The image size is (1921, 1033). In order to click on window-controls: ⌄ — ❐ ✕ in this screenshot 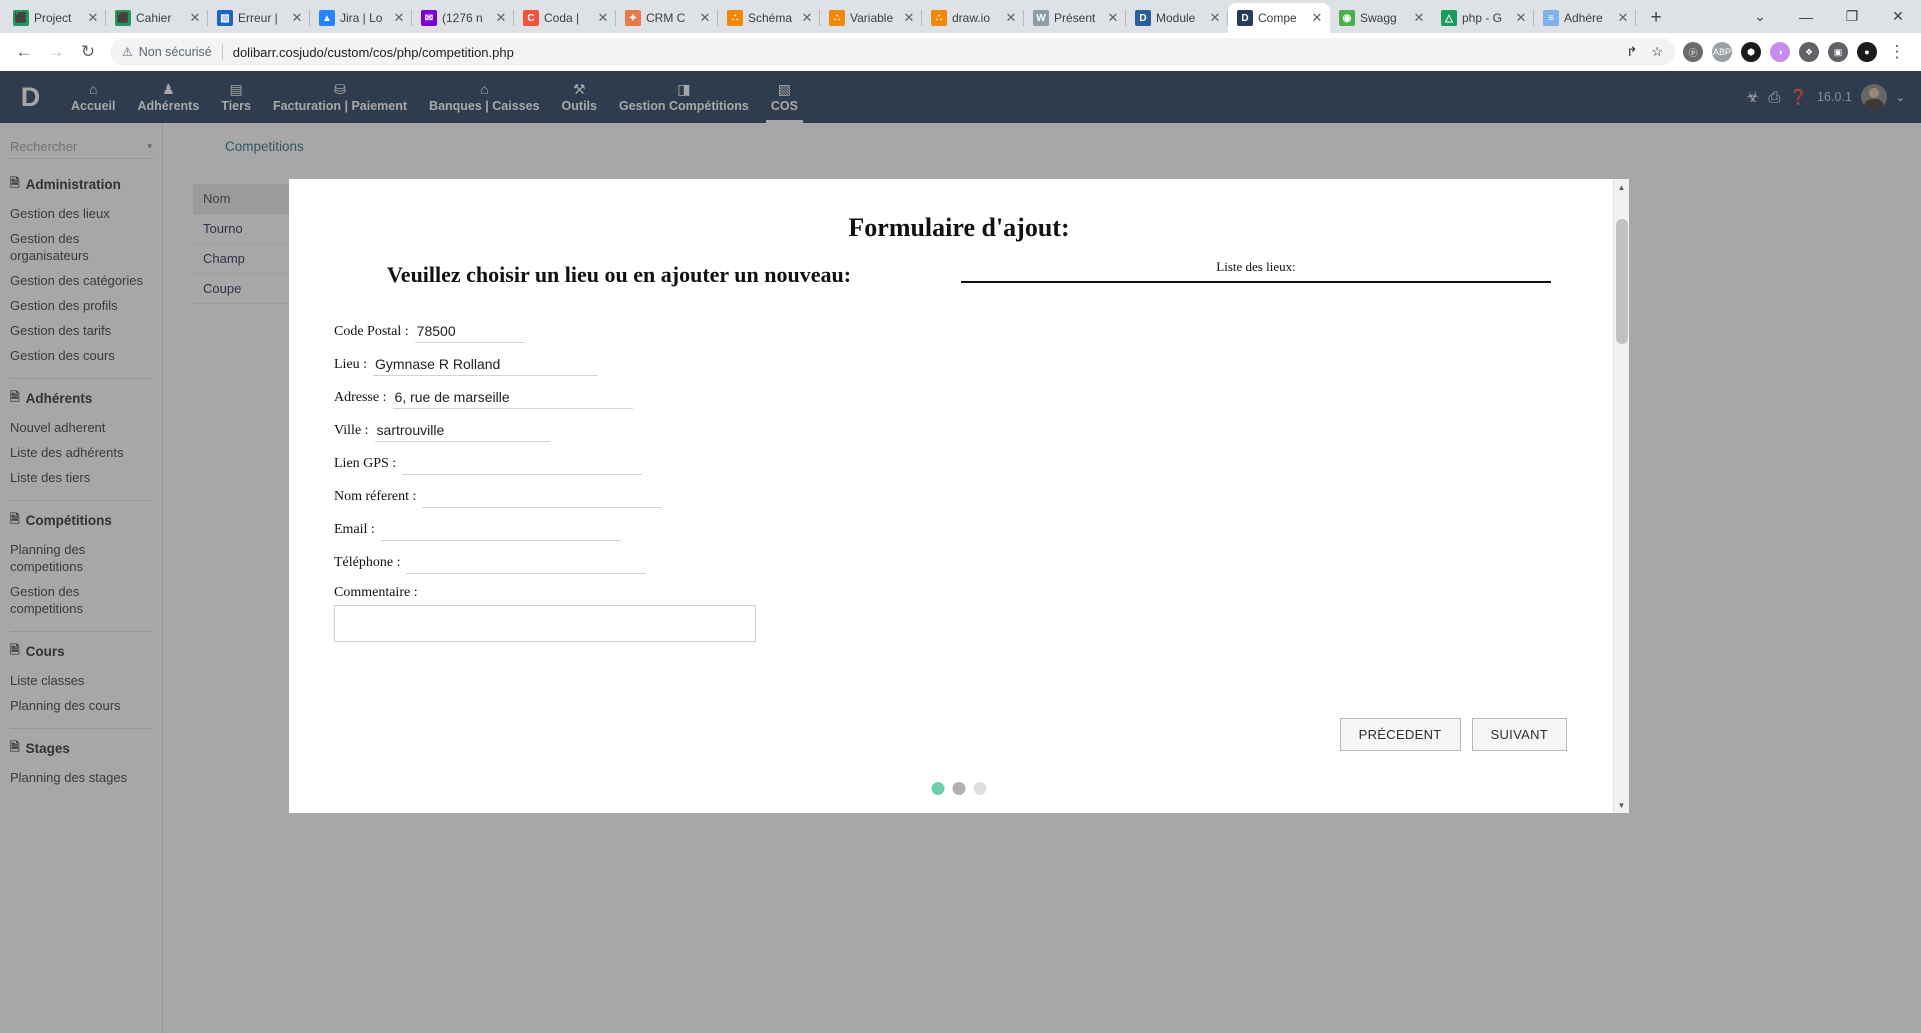, I will do `click(1829, 16)`.